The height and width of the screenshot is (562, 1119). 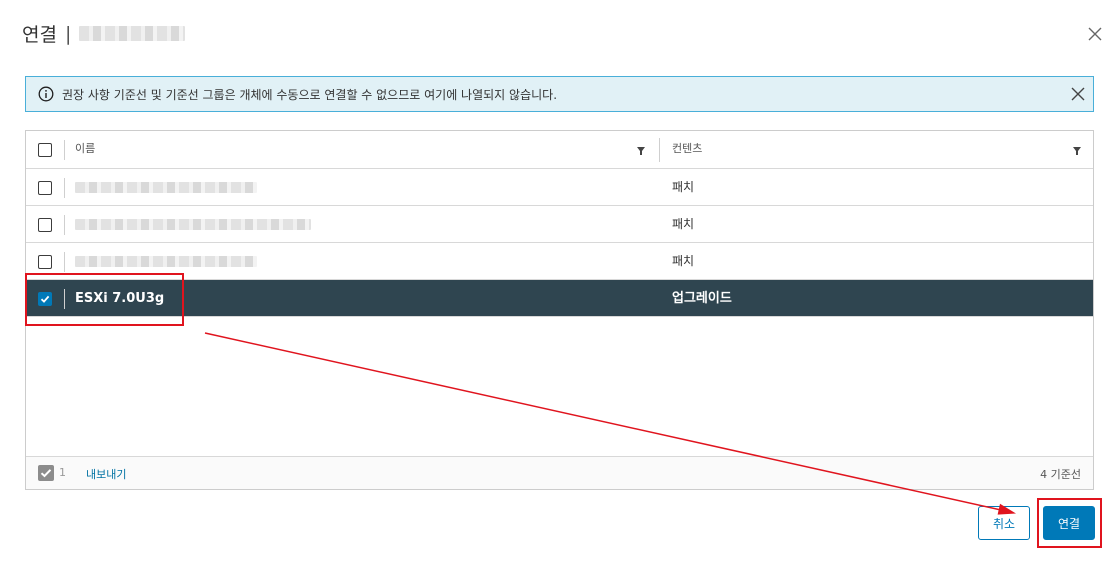 What do you see at coordinates (559, 150) in the screenshot?
I see `grid-header-row: 이름 컨텐츠` at bounding box center [559, 150].